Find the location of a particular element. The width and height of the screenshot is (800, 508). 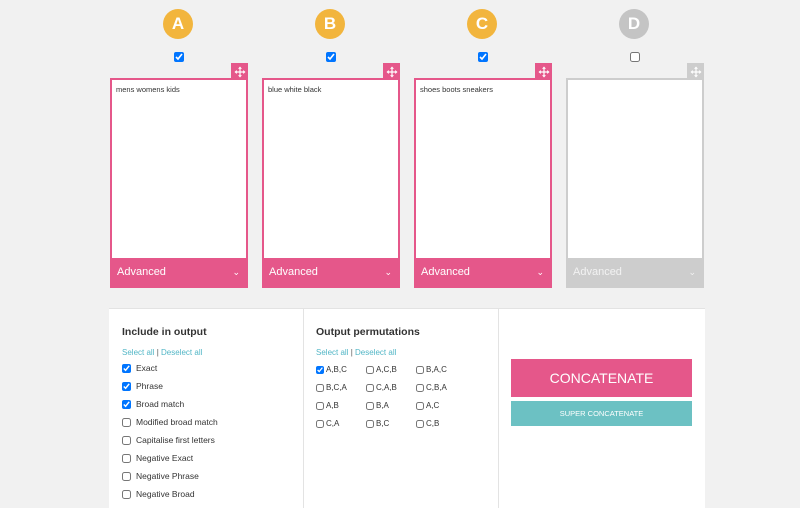

output-option-negative-exact: Negative Exact is located at coordinates (157, 458).